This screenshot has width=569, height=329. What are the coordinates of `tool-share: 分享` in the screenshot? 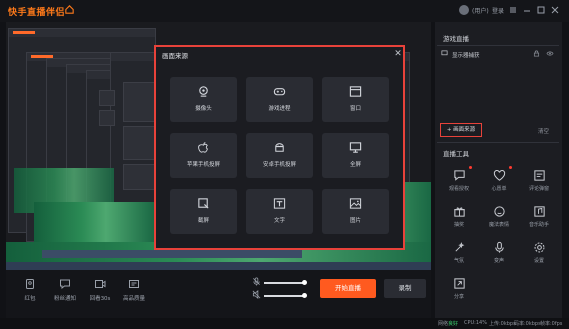 It's located at (459, 289).